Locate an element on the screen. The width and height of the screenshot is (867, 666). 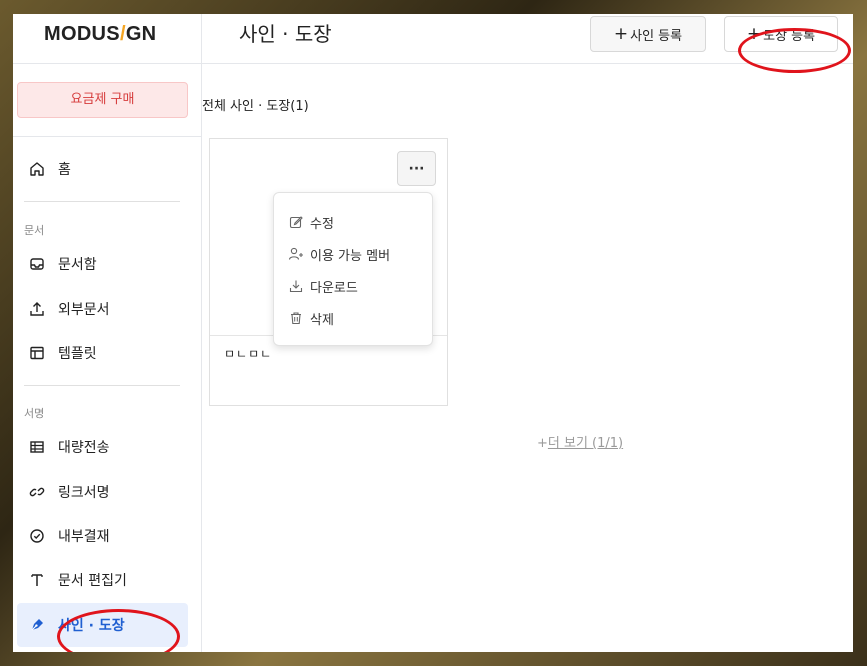
plan-purchase-button: 요금제 구매 is located at coordinates (102, 100).